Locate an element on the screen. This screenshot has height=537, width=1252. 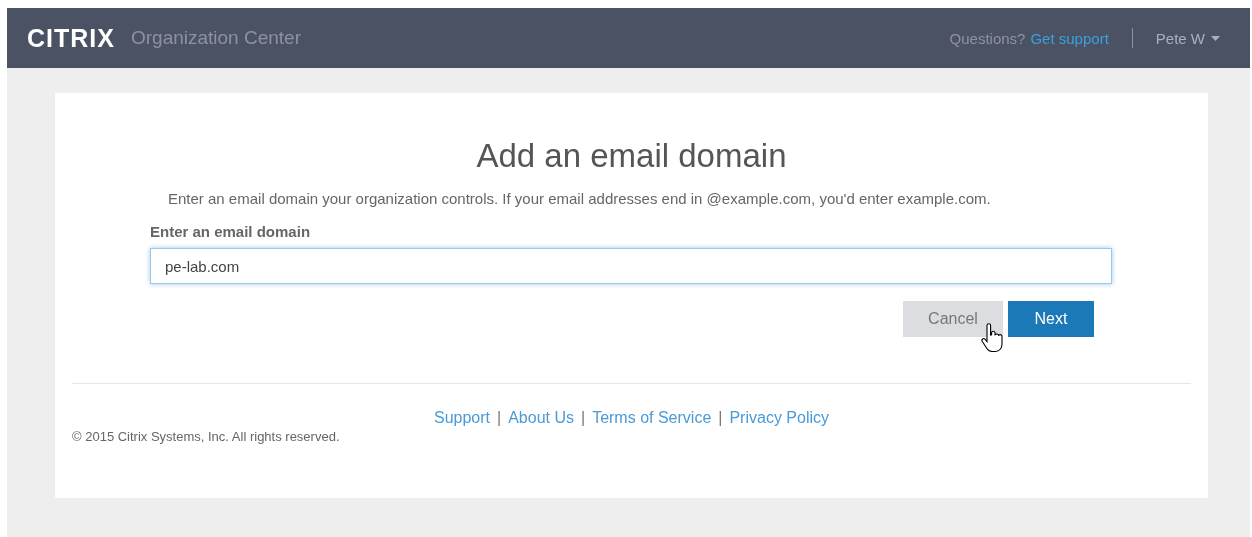
domain-input-field: pe-lab.com is located at coordinates (631, 266).